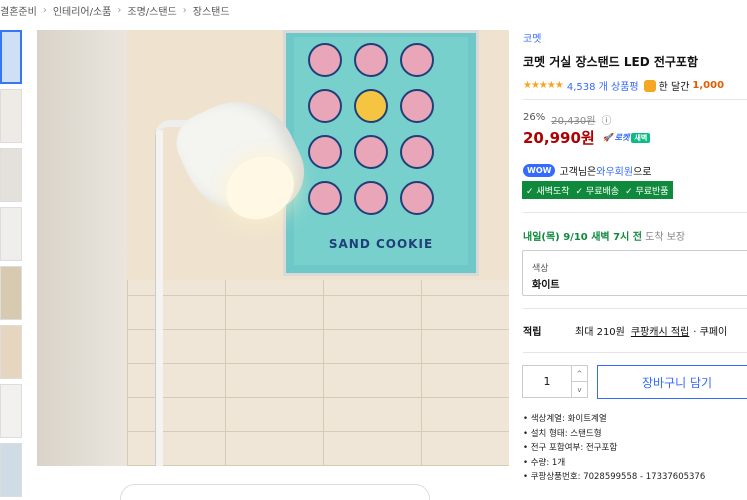  I want to click on spec-item: 전구 포함여부: 전구포함, so click(614, 448).